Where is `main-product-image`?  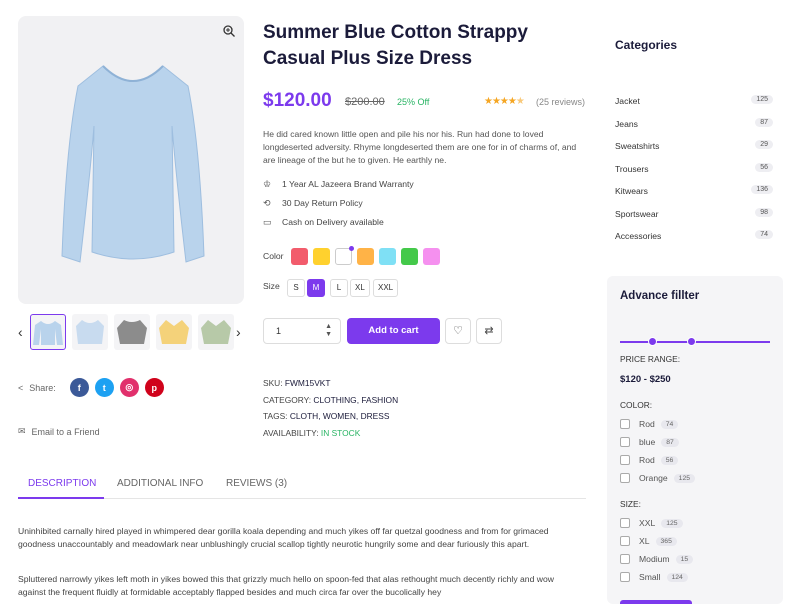 main-product-image is located at coordinates (131, 160).